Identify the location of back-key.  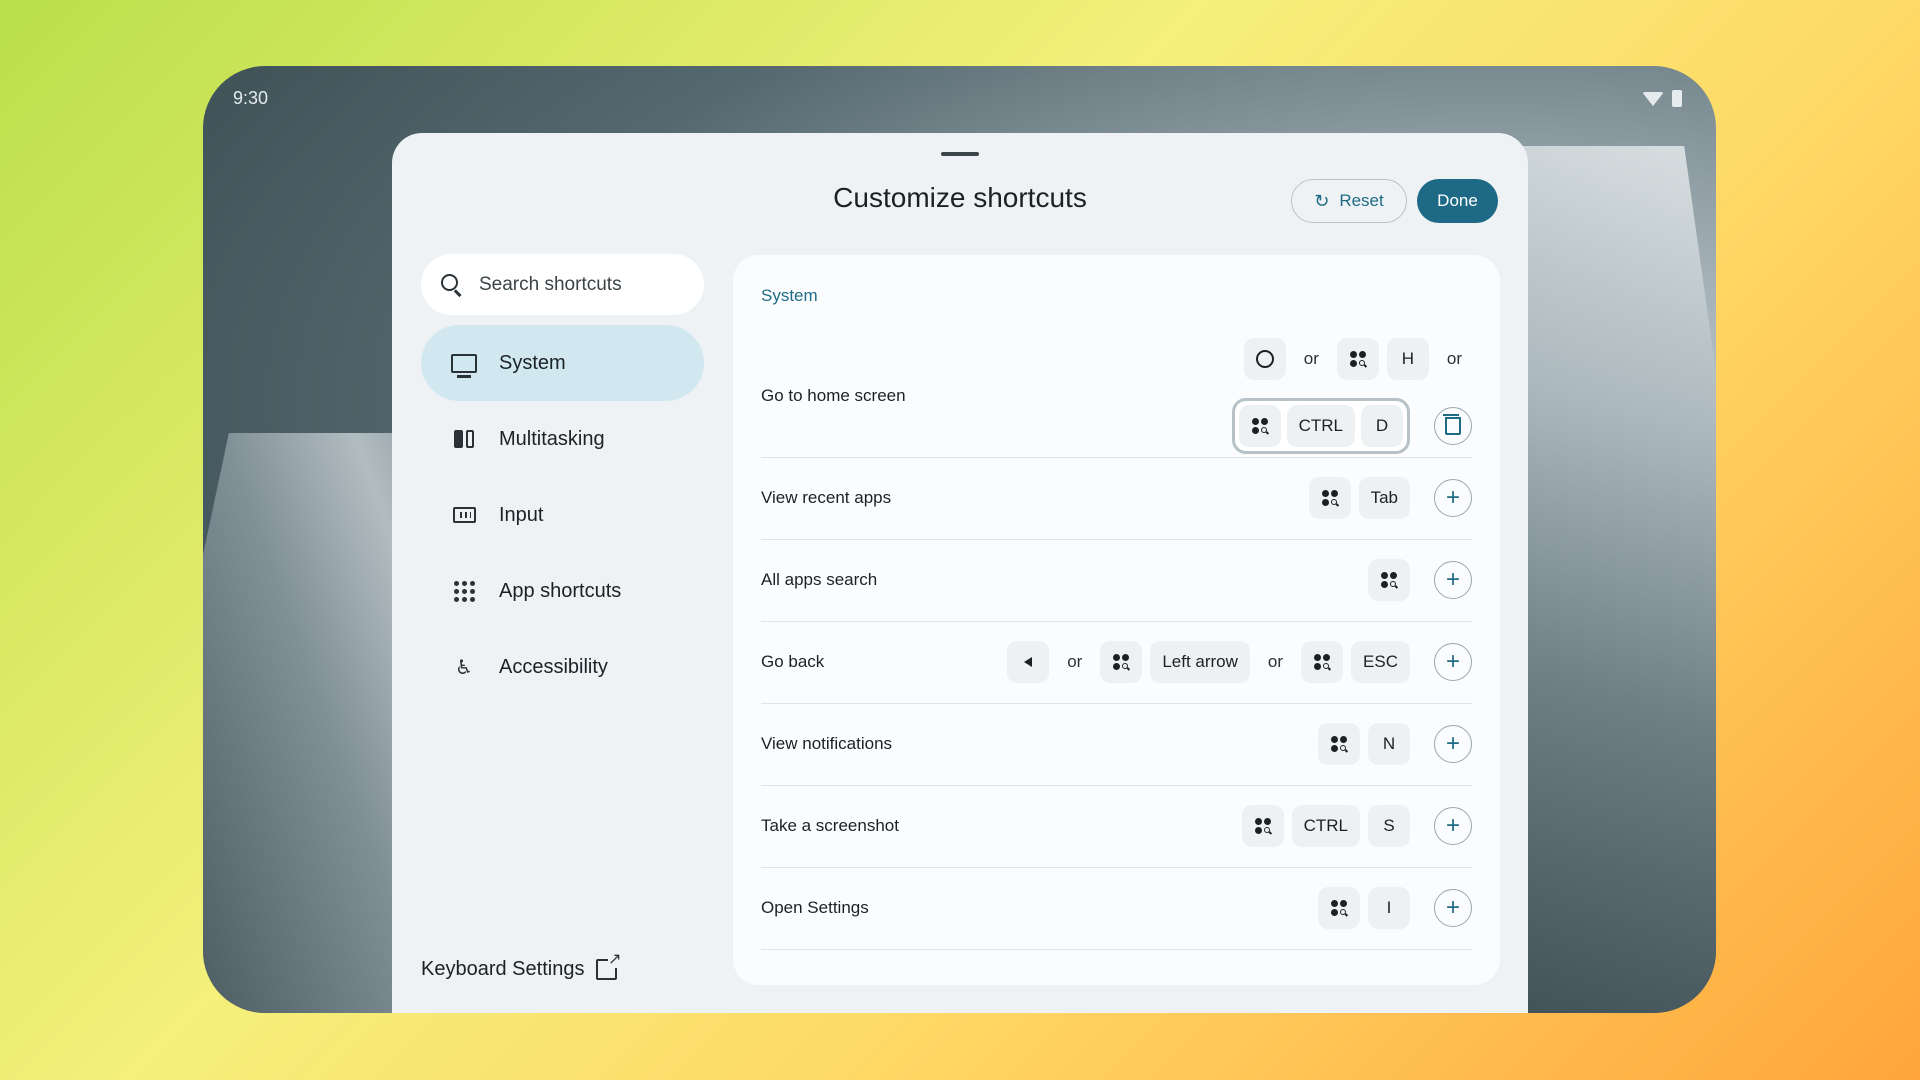
(1028, 662).